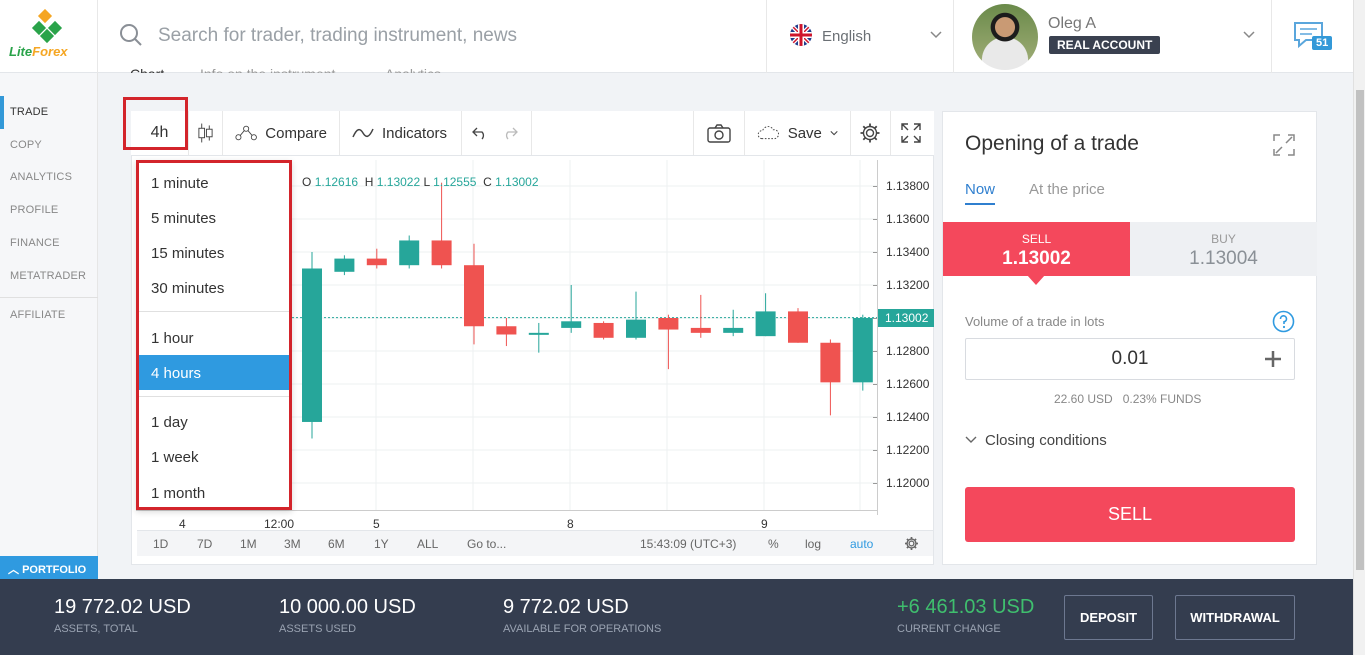 The width and height of the screenshot is (1365, 655). What do you see at coordinates (1130, 359) in the screenshot?
I see `volume-input` at bounding box center [1130, 359].